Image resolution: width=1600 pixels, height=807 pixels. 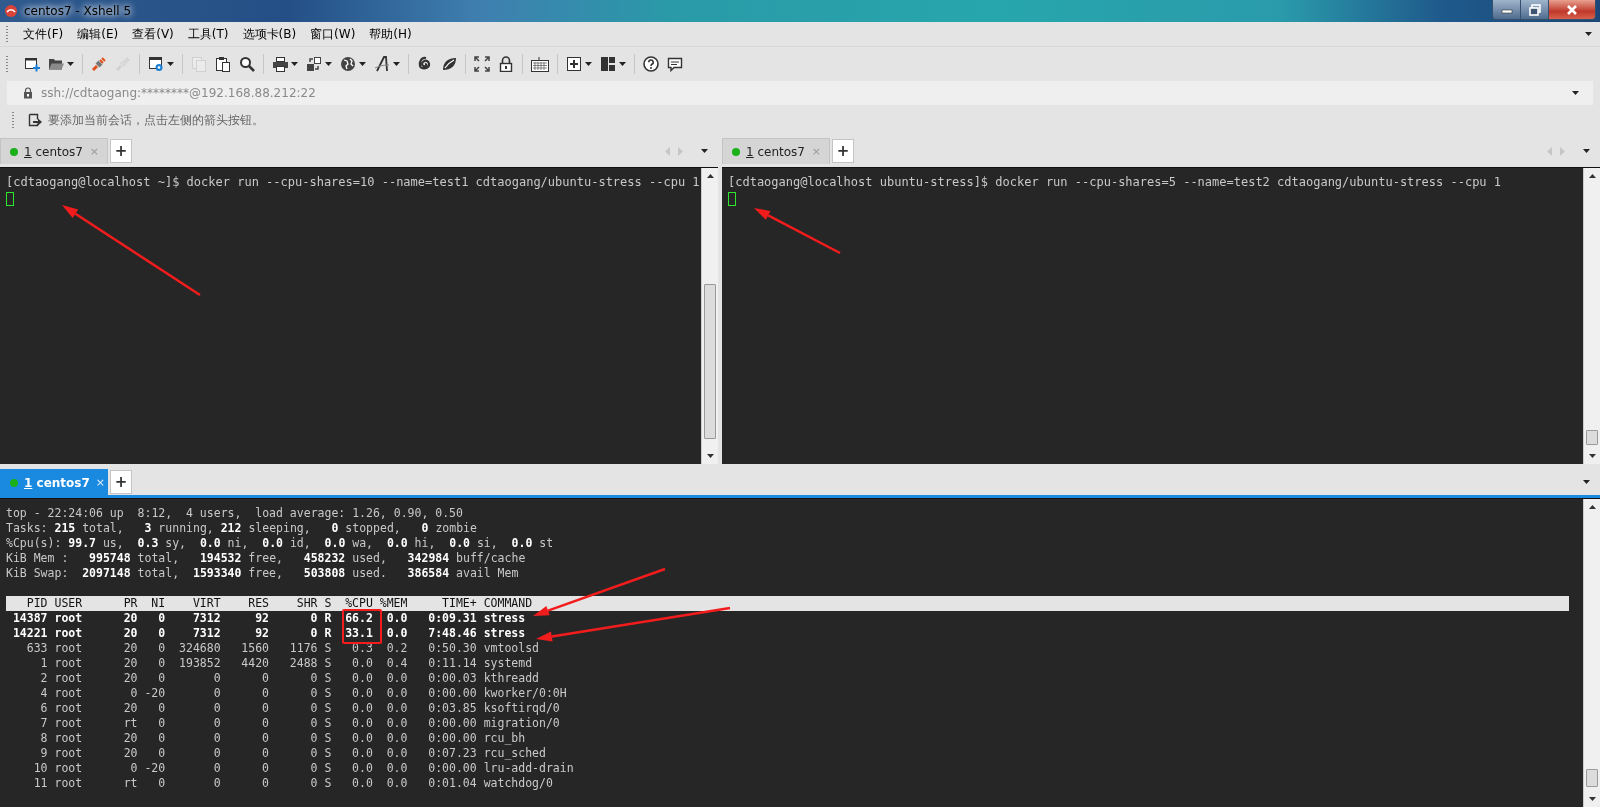 What do you see at coordinates (69, 603) in the screenshot?
I see `column-header: USER` at bounding box center [69, 603].